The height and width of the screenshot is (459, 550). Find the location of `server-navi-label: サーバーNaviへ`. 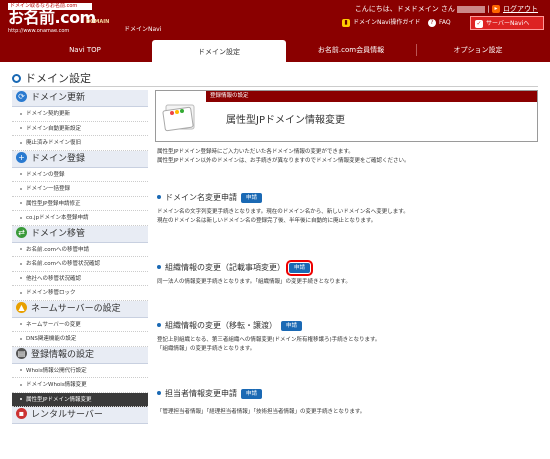

server-navi-label: サーバーNaviへ is located at coordinates (508, 23).